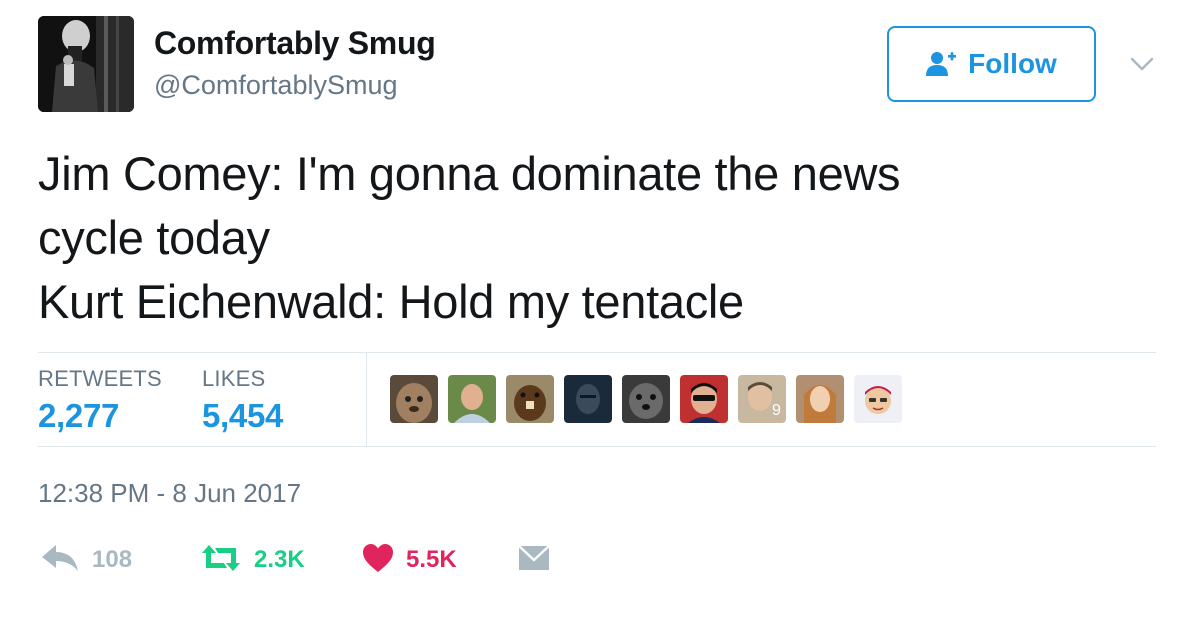 This screenshot has width=1200, height=620. I want to click on tweet-timestamp: 12:38 PM - 8 Jun 2017, so click(169, 493).